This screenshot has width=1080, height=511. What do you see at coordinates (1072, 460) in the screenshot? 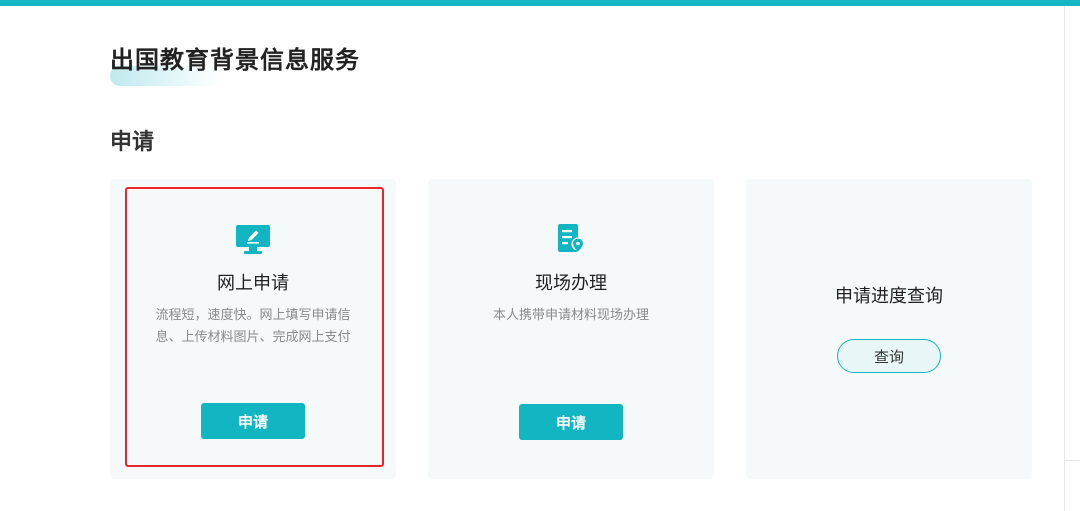
I see `right-divider-tick` at bounding box center [1072, 460].